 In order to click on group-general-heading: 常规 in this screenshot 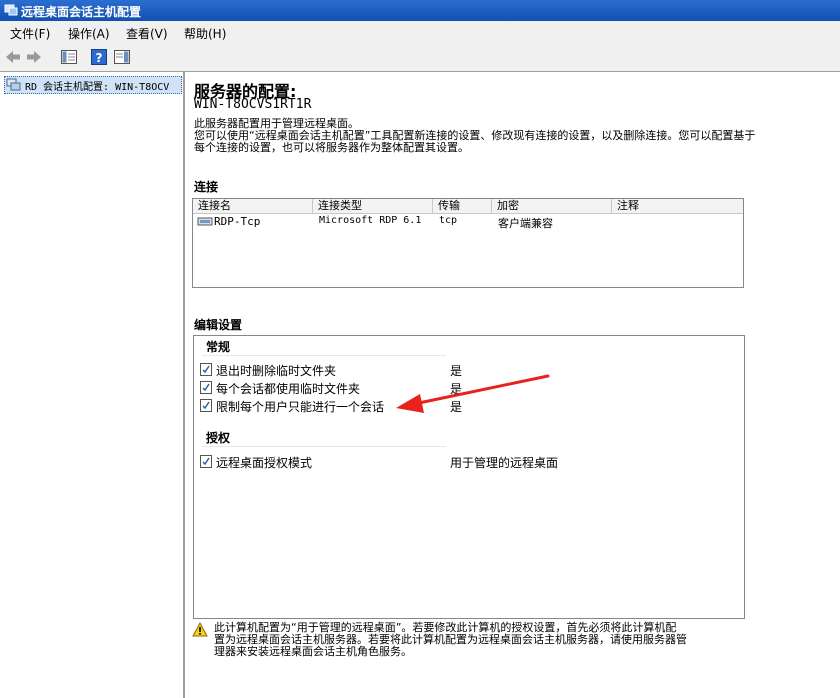, I will do `click(218, 347)`.